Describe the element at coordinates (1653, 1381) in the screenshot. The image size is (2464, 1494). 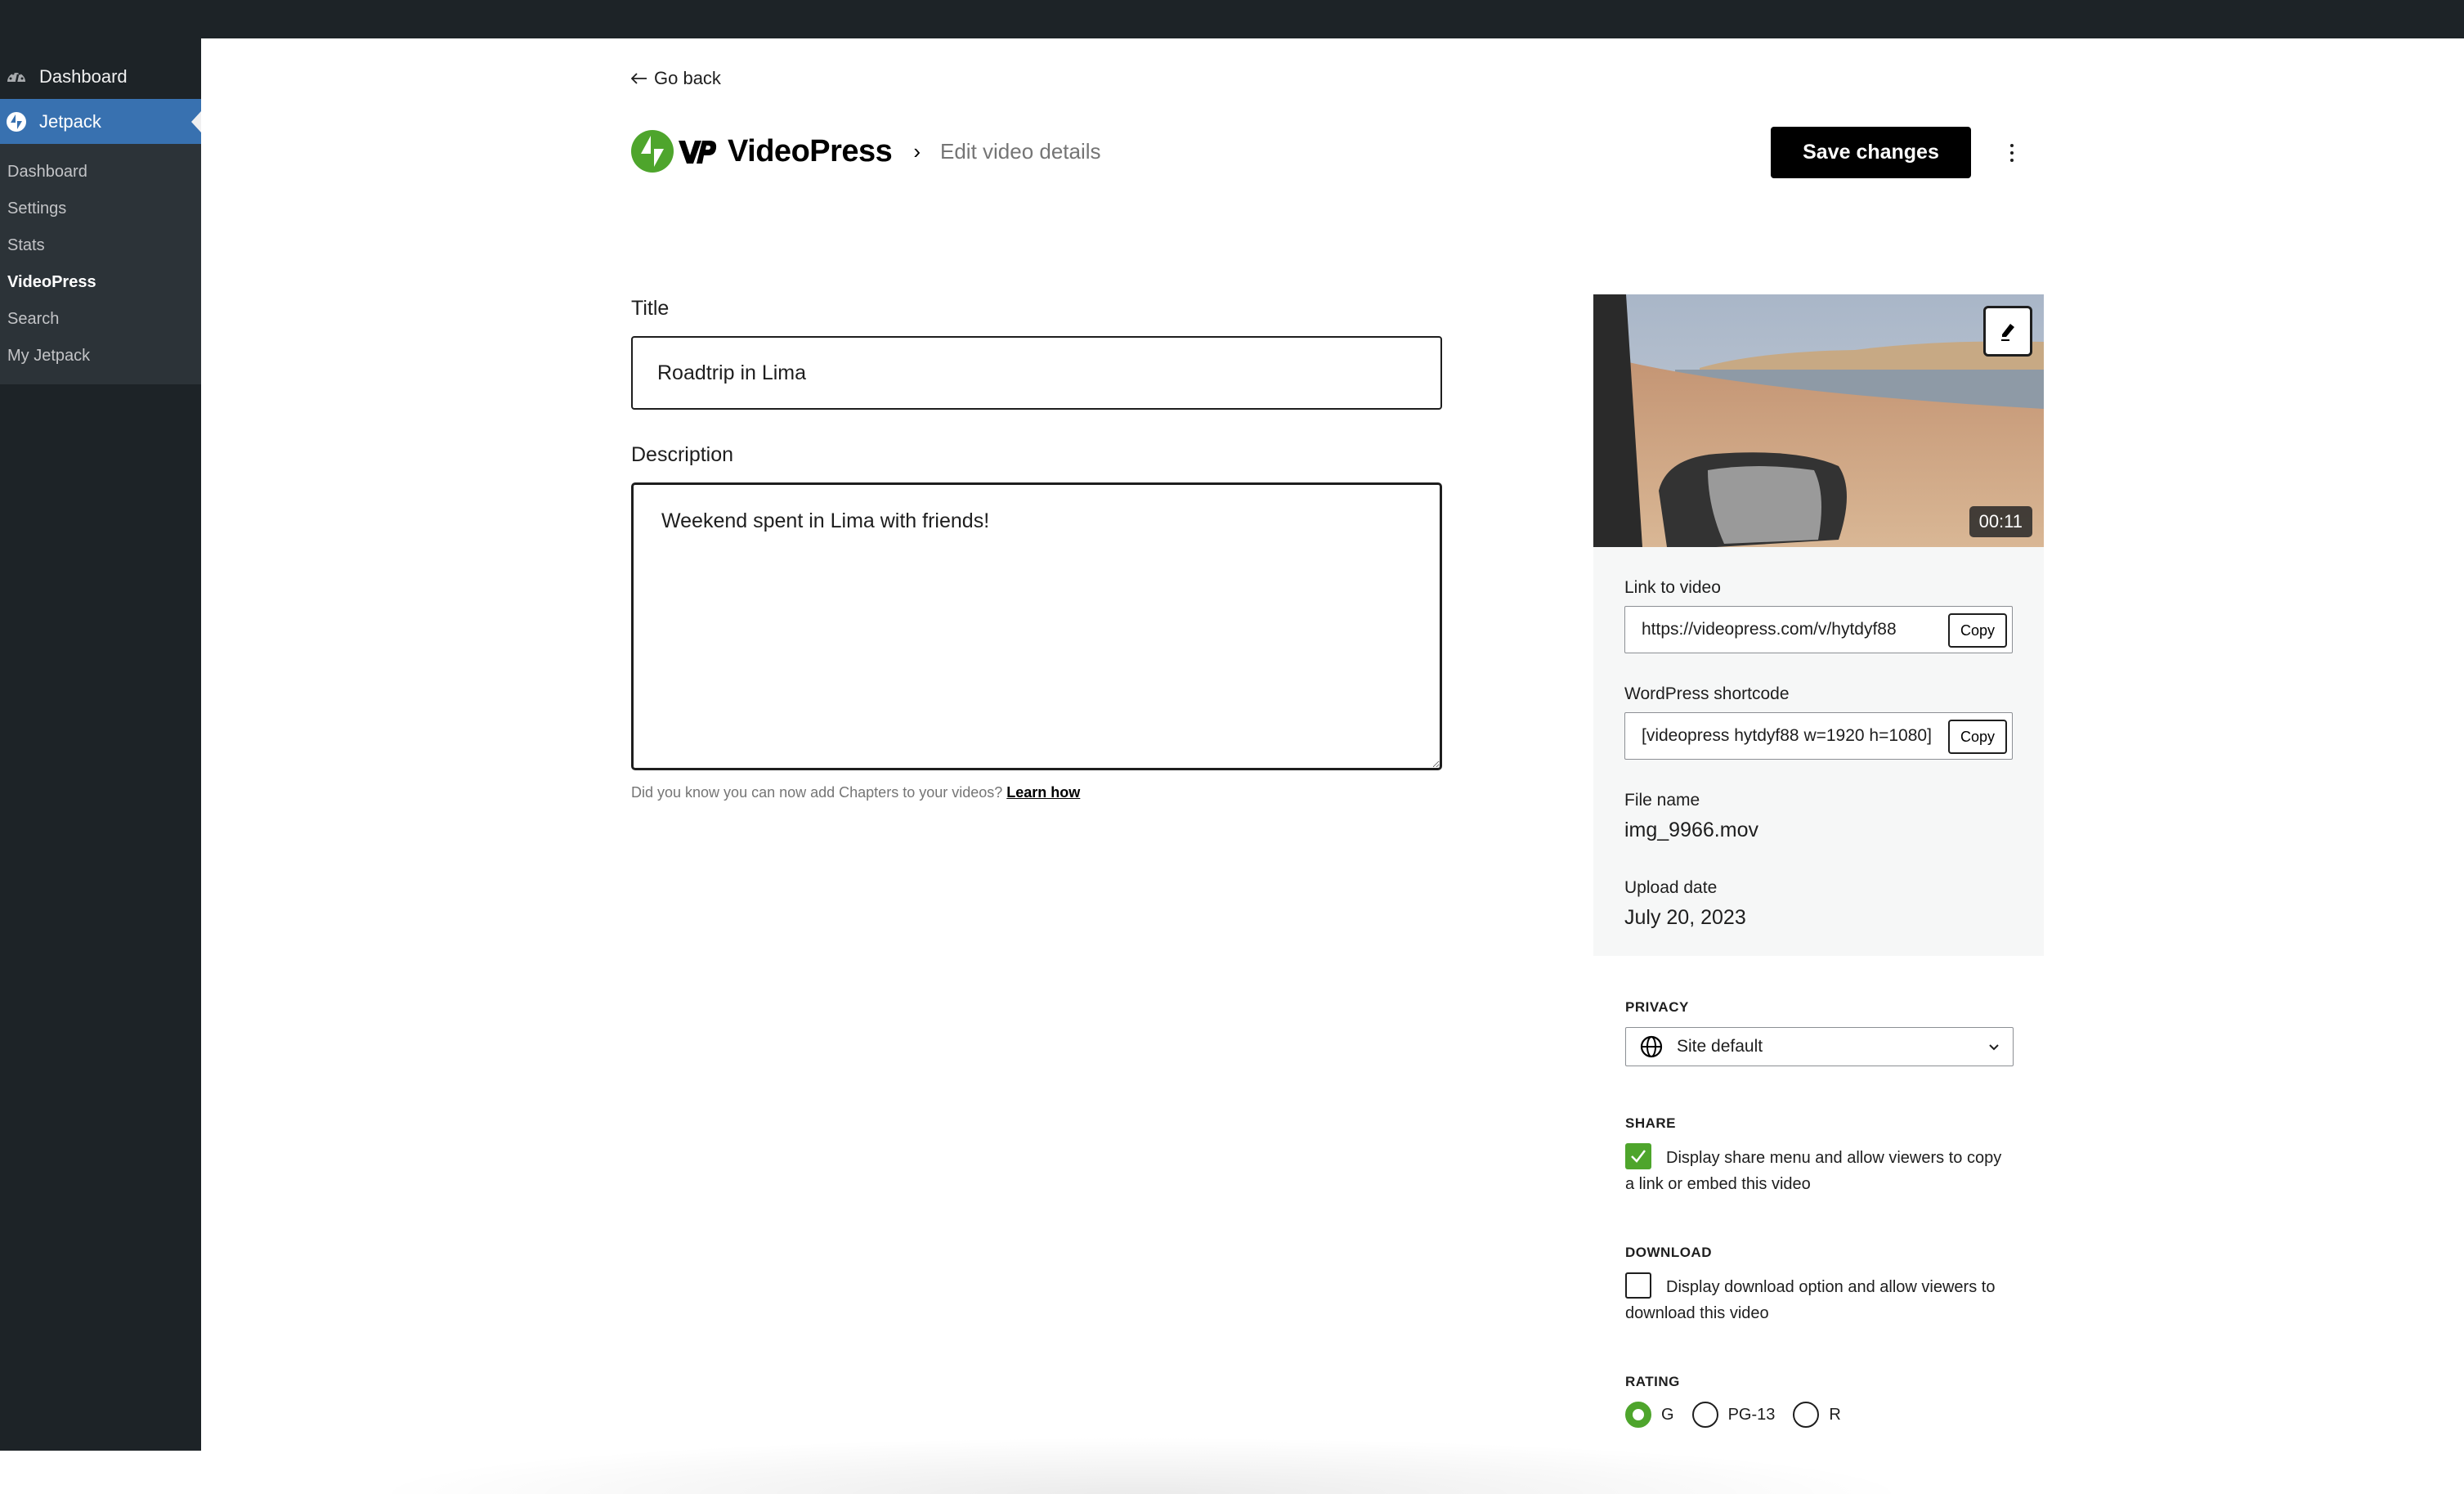
I see `rating-label: RATING` at that location.